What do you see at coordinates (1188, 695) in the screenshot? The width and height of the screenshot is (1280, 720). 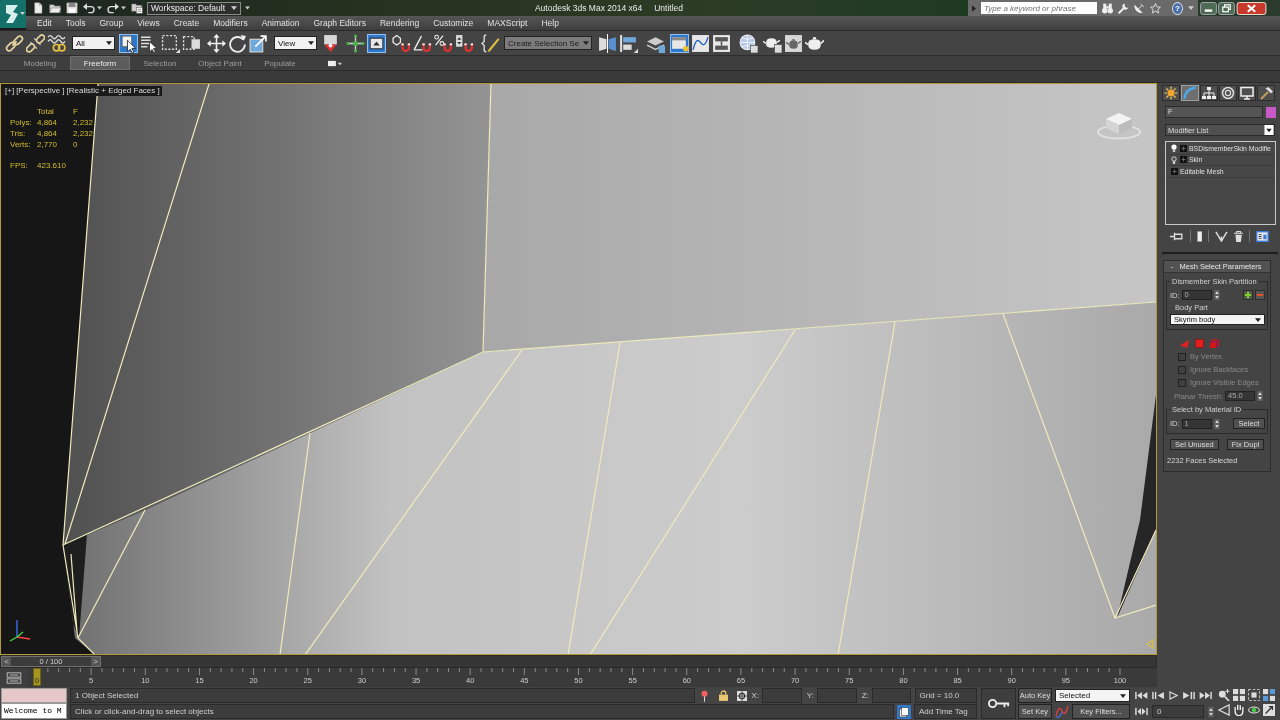 I see `next-frame-icon` at bounding box center [1188, 695].